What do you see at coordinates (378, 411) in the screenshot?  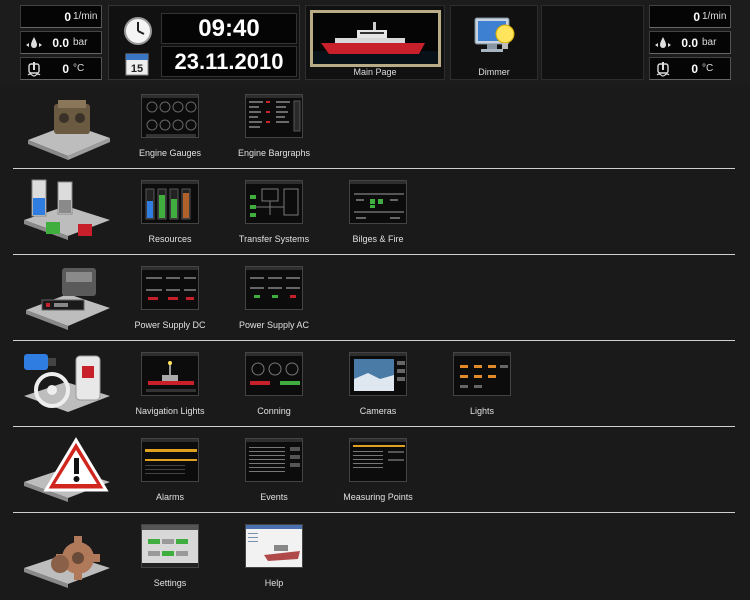 I see `item-label: Cameras` at bounding box center [378, 411].